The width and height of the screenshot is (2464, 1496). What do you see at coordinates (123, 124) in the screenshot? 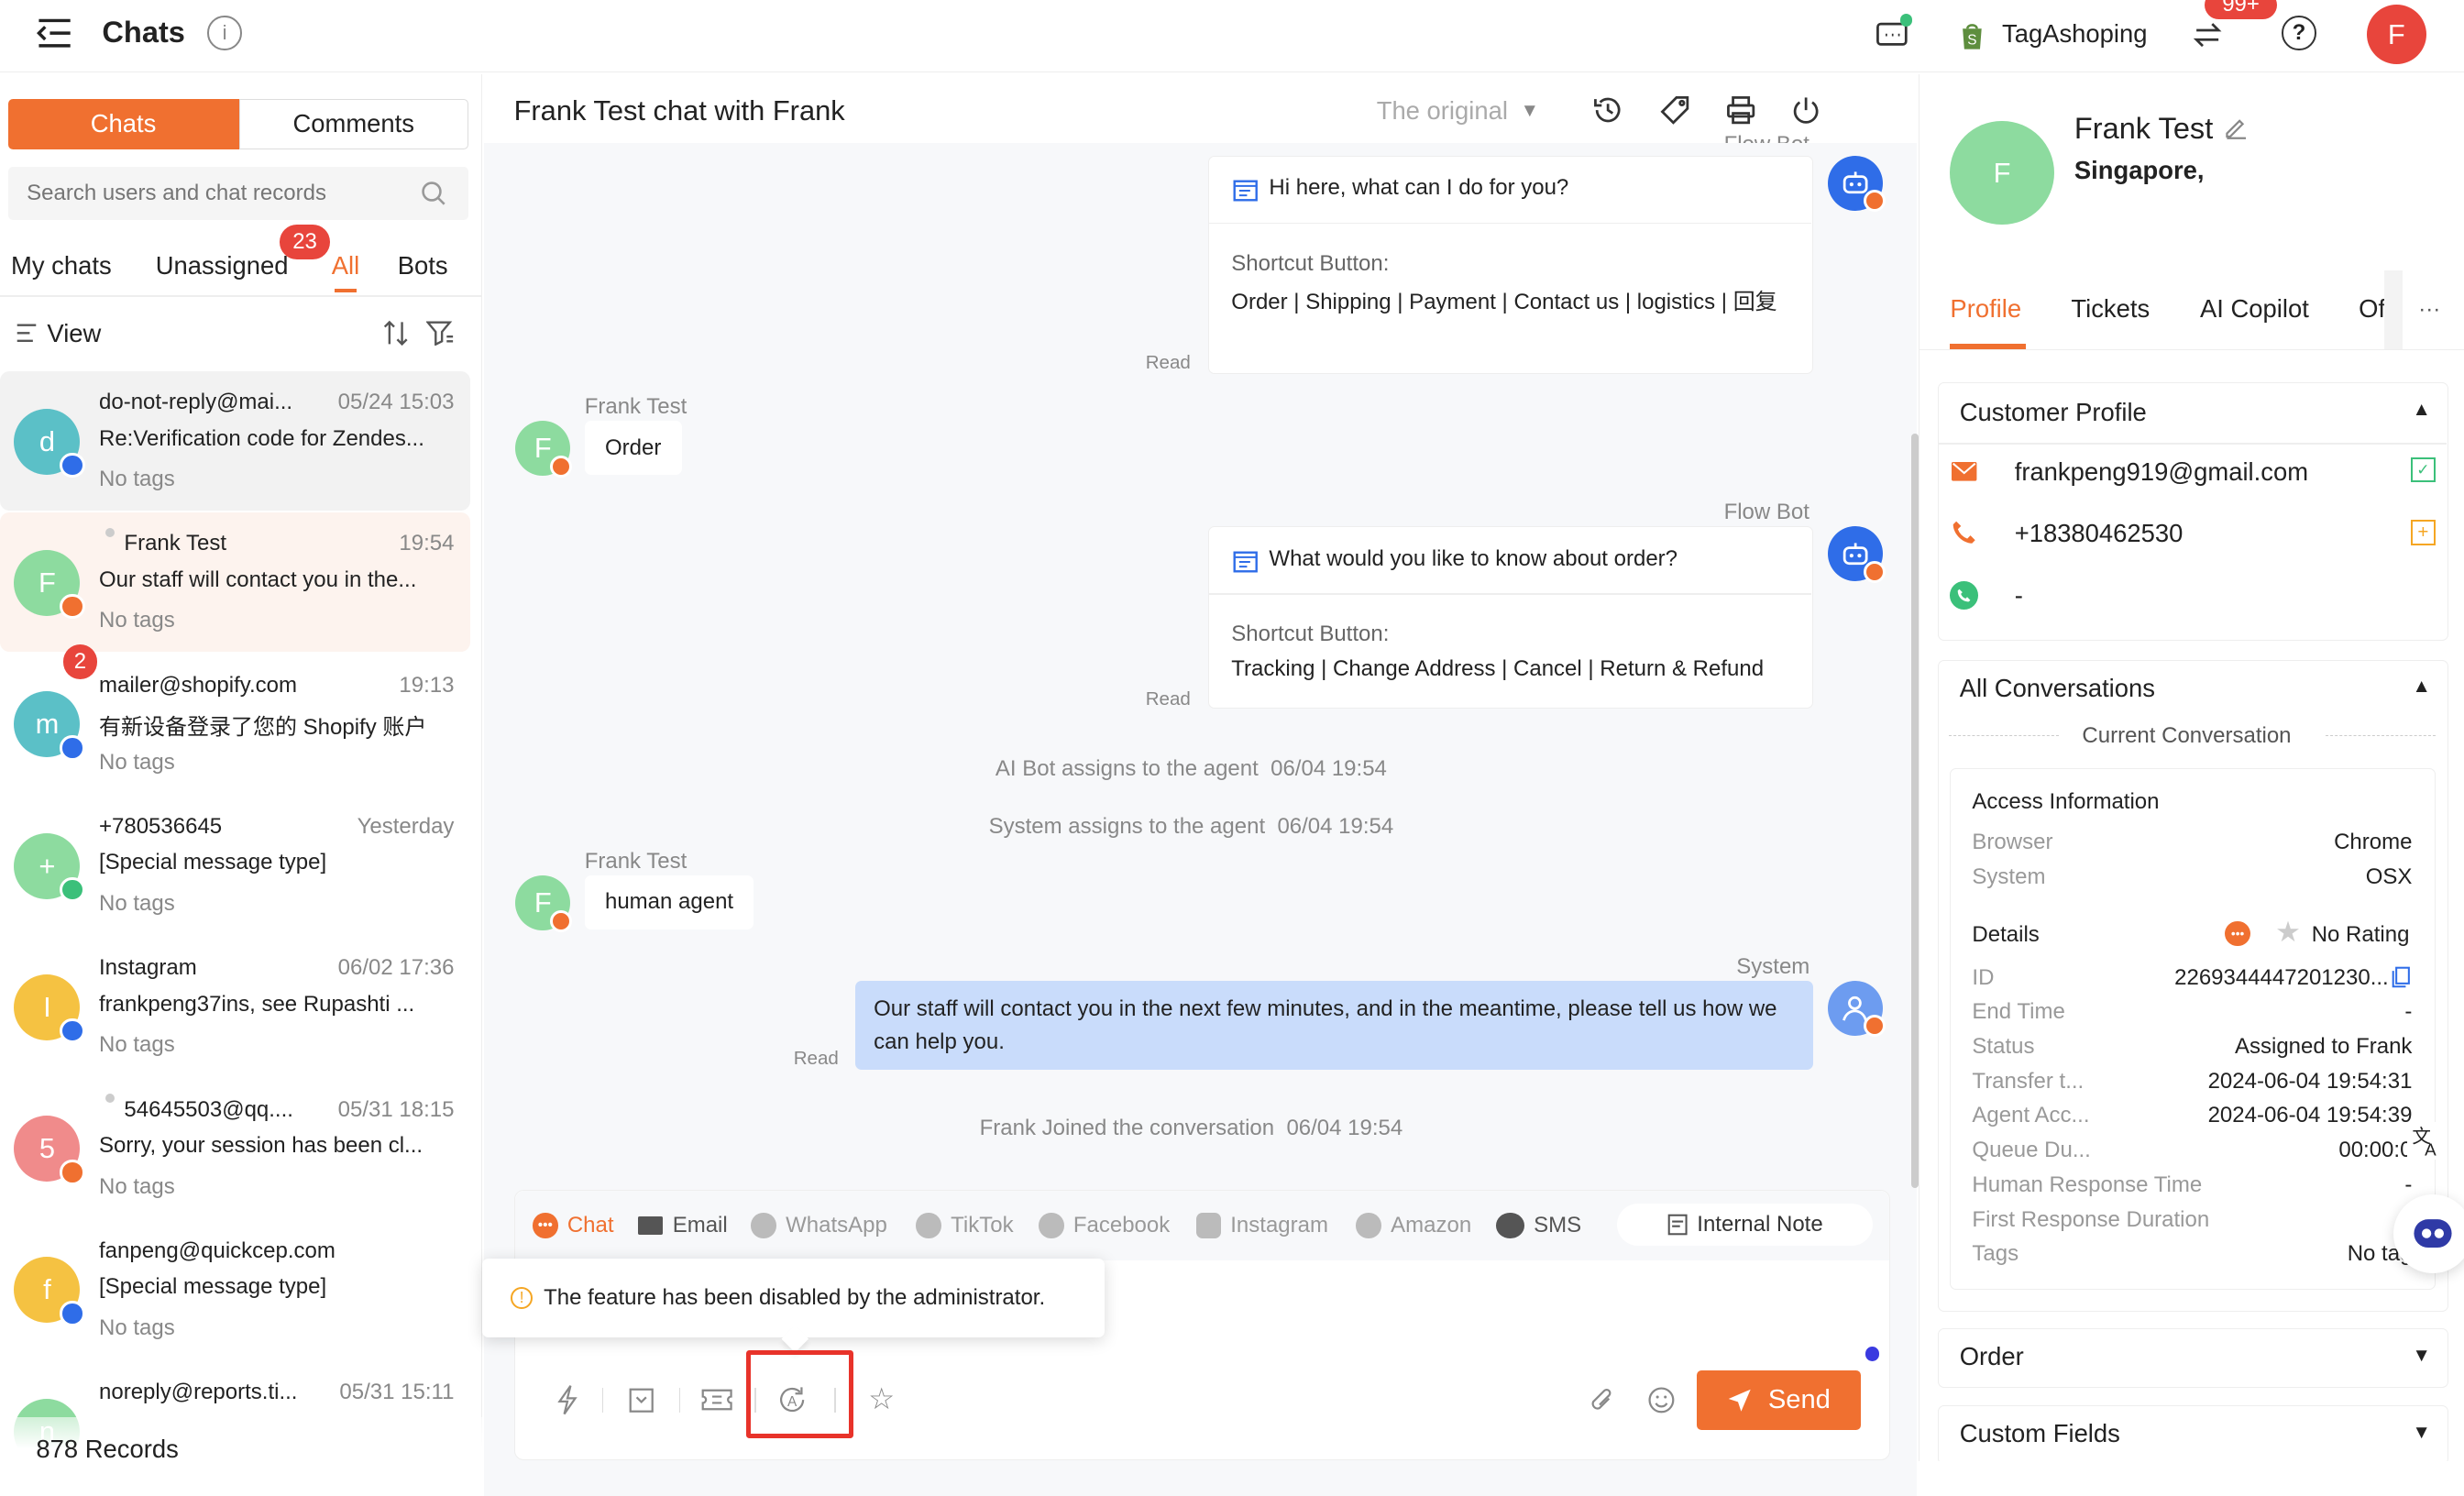
I see `tab-chats: Chats` at bounding box center [123, 124].